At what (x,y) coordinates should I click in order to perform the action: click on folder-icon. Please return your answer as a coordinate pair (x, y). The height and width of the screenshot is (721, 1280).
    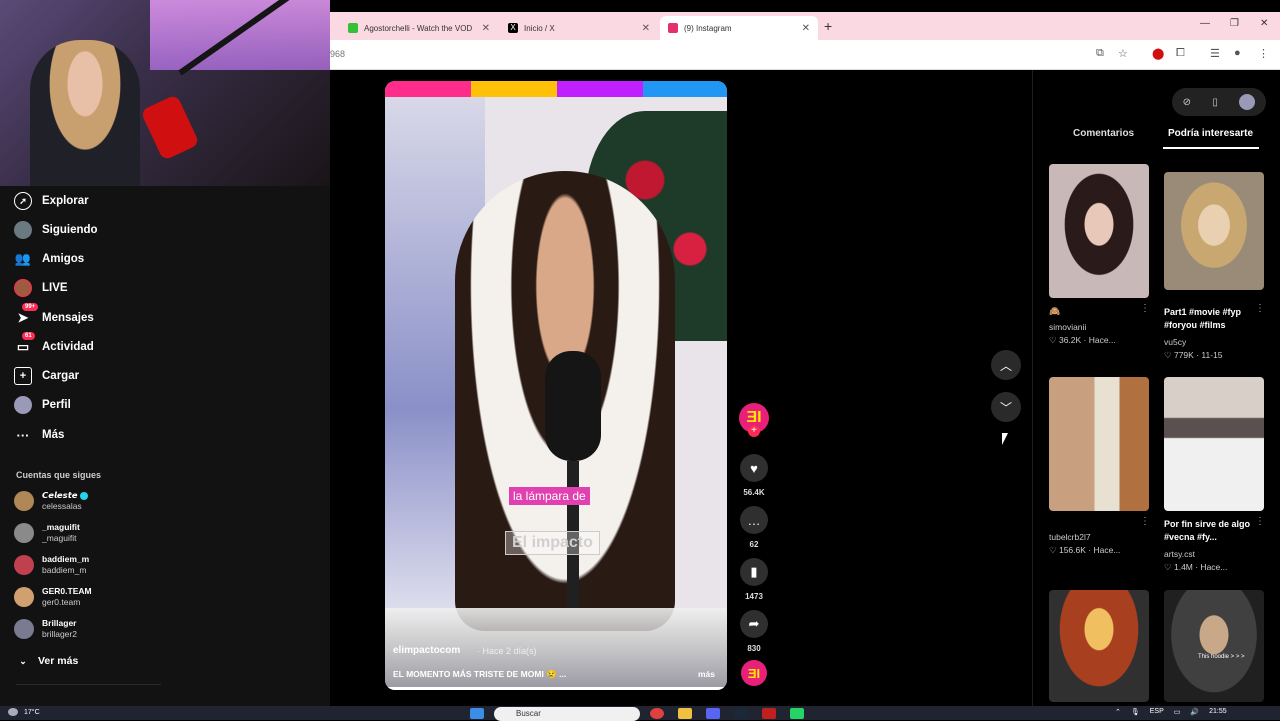
    Looking at the image, I should click on (685, 713).